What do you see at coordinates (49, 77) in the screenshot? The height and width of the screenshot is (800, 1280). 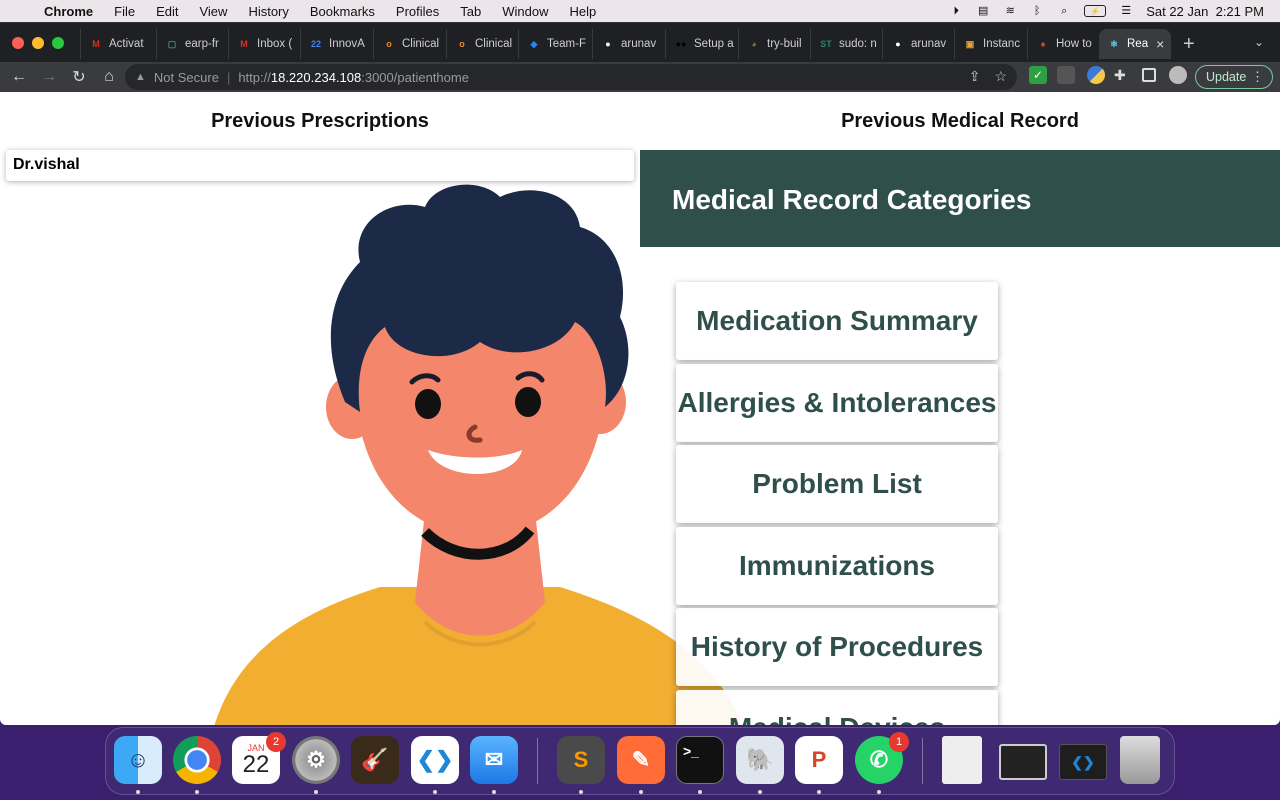 I see `forward-icon: →` at bounding box center [49, 77].